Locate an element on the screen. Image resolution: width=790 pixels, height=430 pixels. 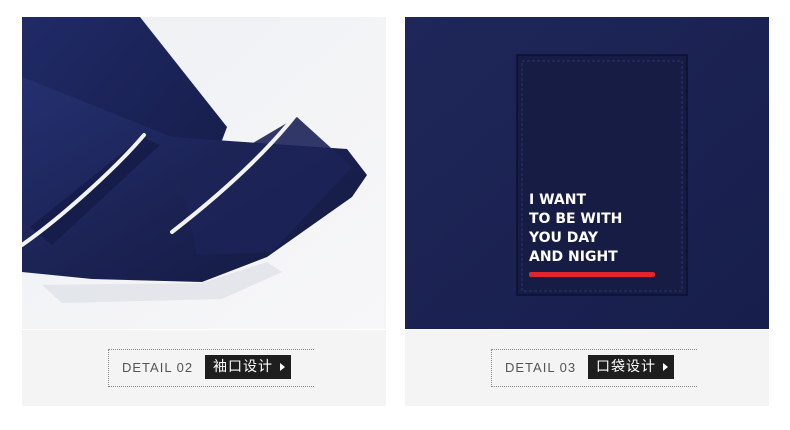
caption-detail-03: DETAIL 03 口袋设计 is located at coordinates (587, 368).